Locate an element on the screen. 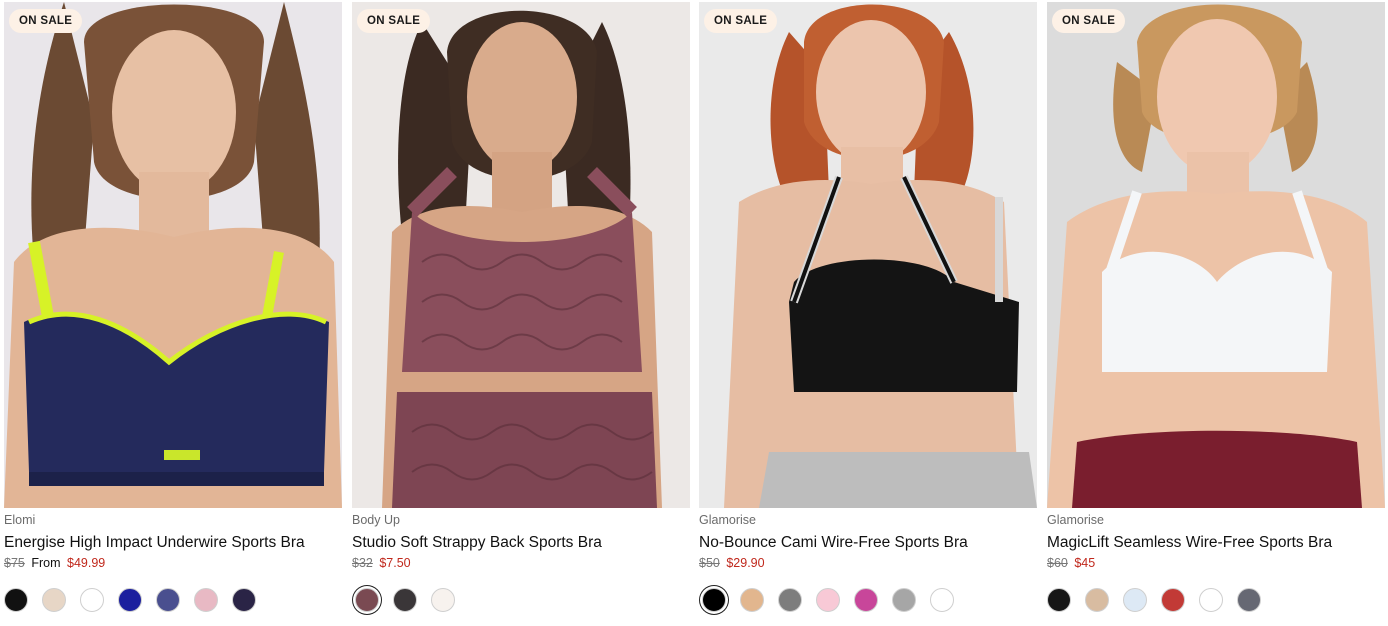 Image resolution: width=1388 pixels, height=626 pixels. product-price: $60 $45 is located at coordinates (1216, 563).